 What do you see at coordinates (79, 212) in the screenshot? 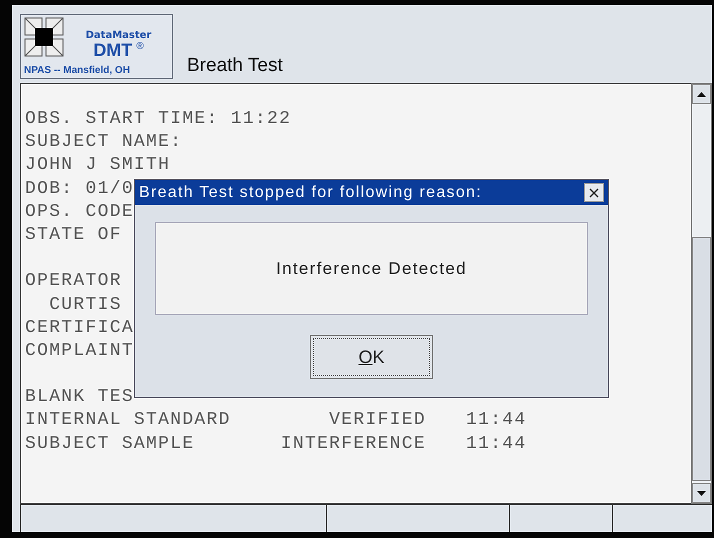
I see `report-line: OPS. CODE` at bounding box center [79, 212].